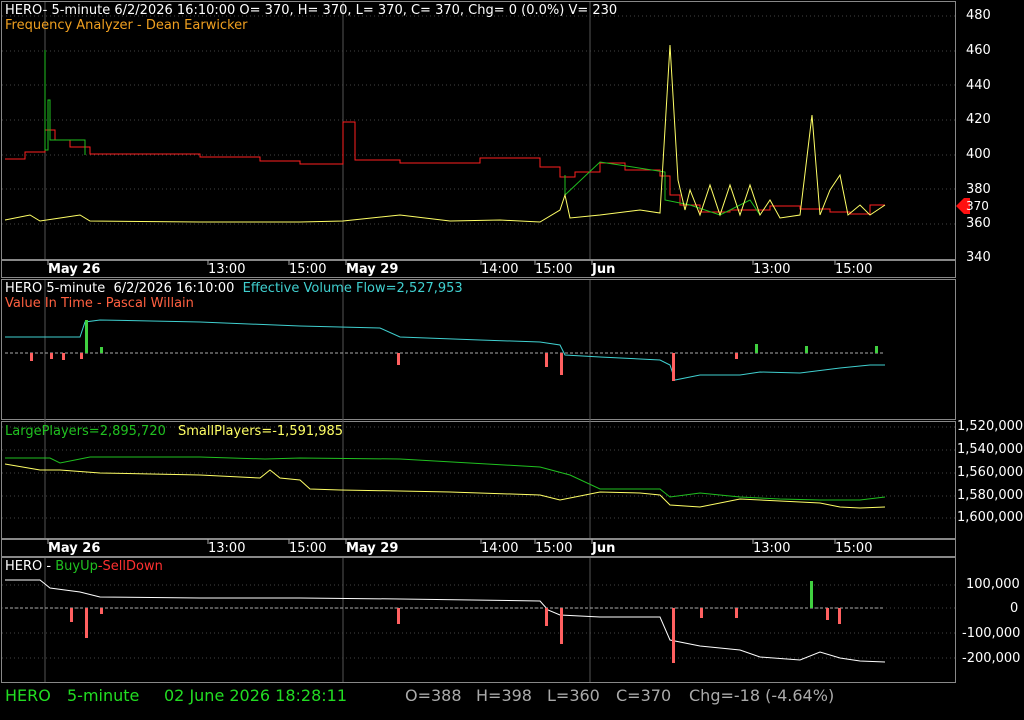 The width and height of the screenshot is (1024, 720). What do you see at coordinates (990, 426) in the screenshot?
I see `y-tick: 1,520,000` at bounding box center [990, 426].